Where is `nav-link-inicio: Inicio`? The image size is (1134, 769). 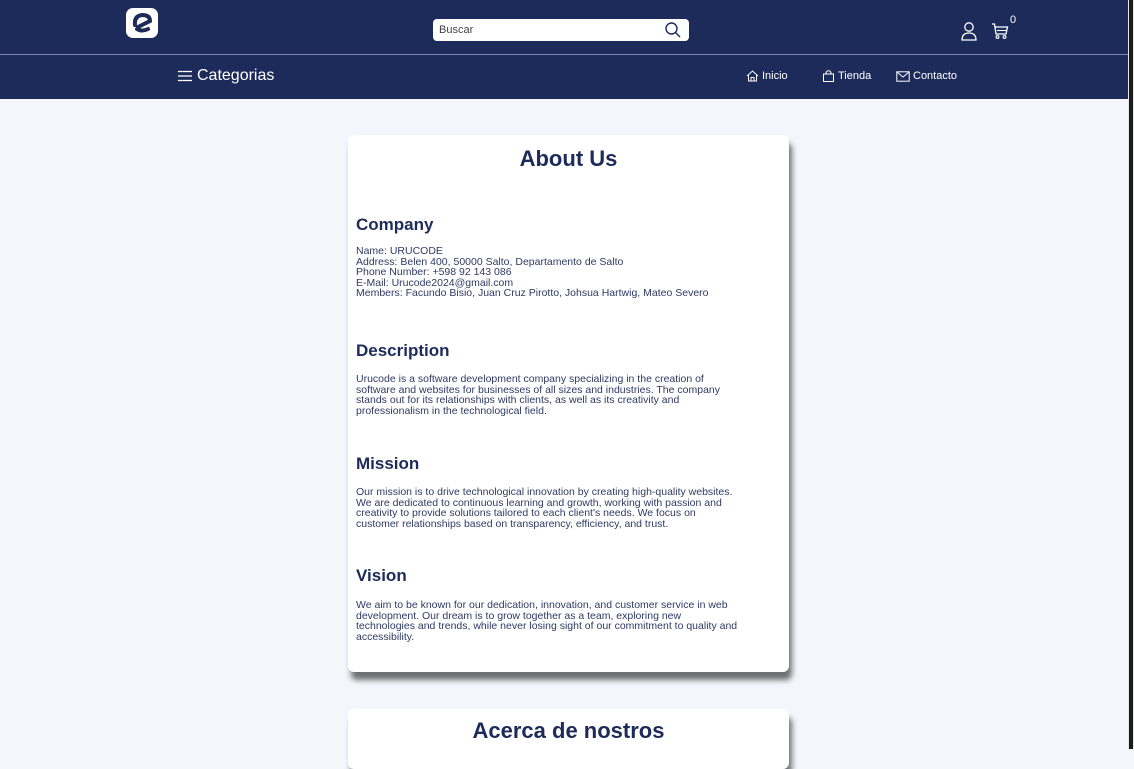
nav-link-inicio: Inicio is located at coordinates (767, 76).